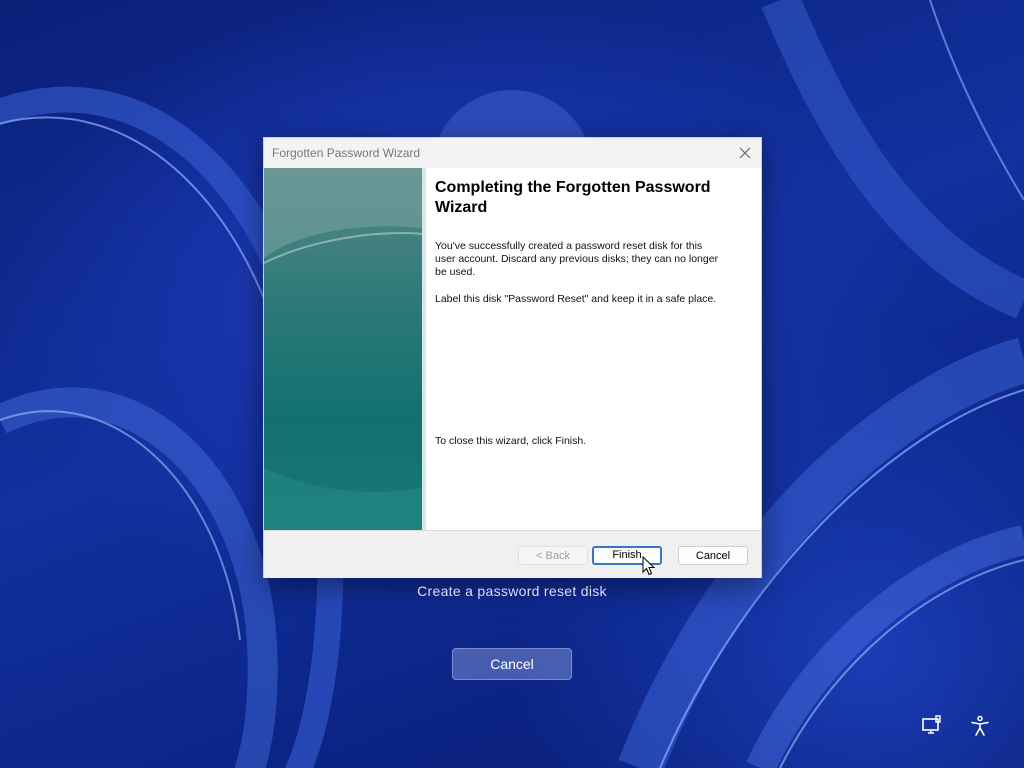  I want to click on dialog-titlebar: Forgotten Password Wizard, so click(512, 153).